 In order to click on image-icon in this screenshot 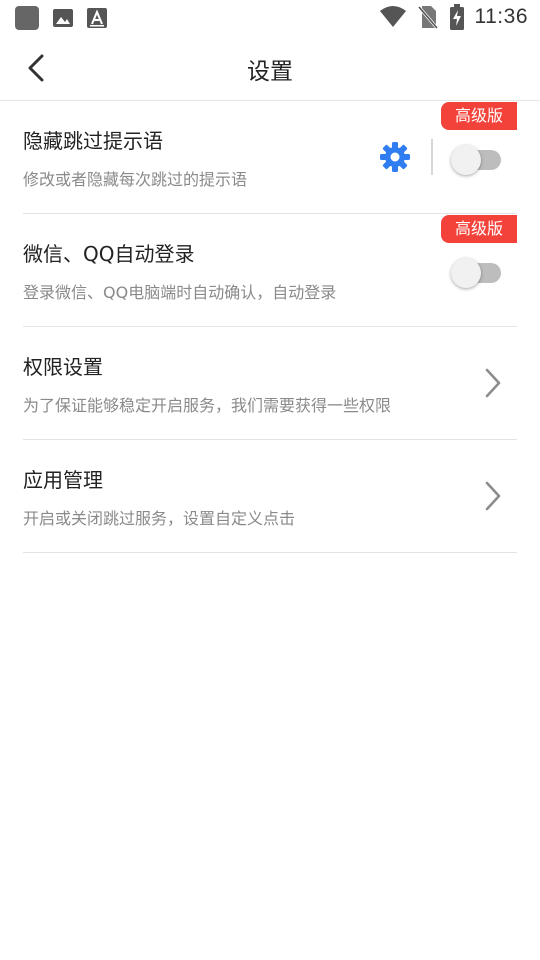, I will do `click(63, 18)`.